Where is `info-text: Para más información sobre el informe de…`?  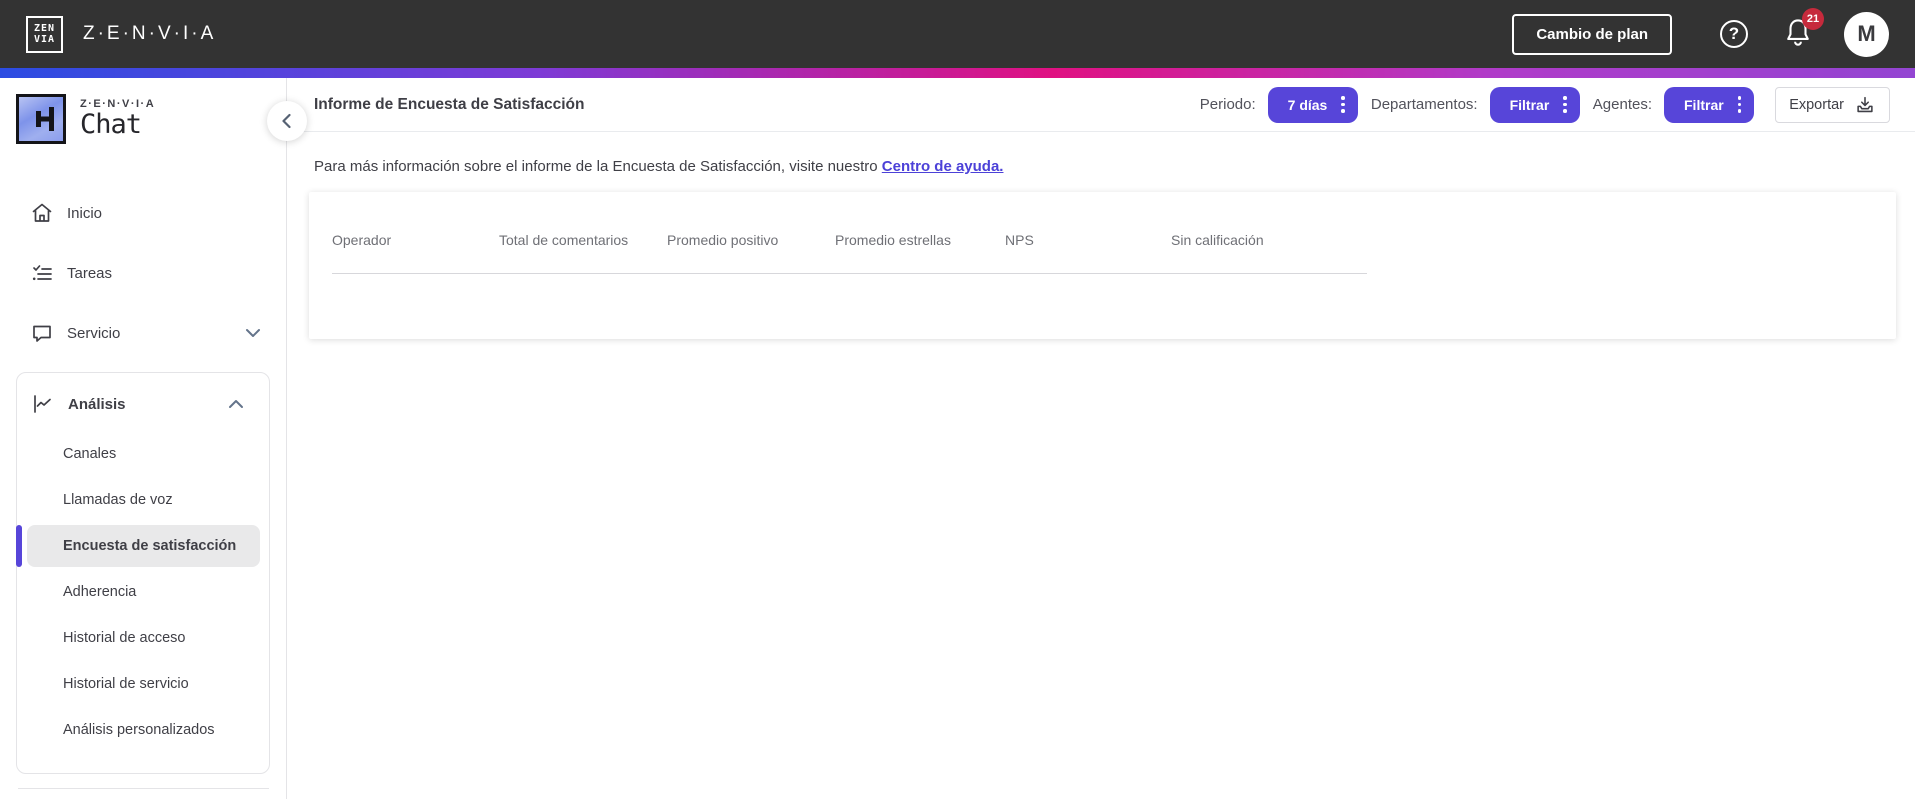
info-text: Para más información sobre el informe de… is located at coordinates (659, 166).